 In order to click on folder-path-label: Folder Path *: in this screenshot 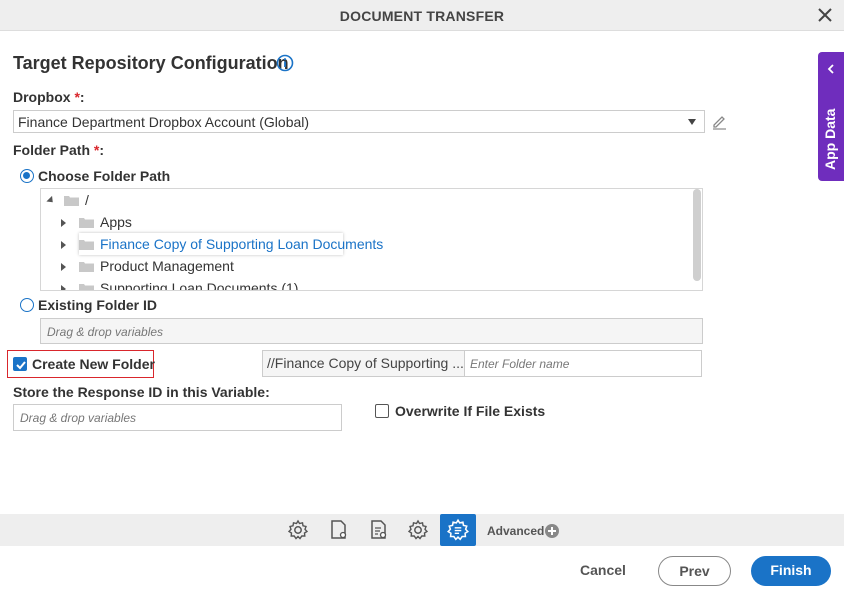, I will do `click(58, 150)`.